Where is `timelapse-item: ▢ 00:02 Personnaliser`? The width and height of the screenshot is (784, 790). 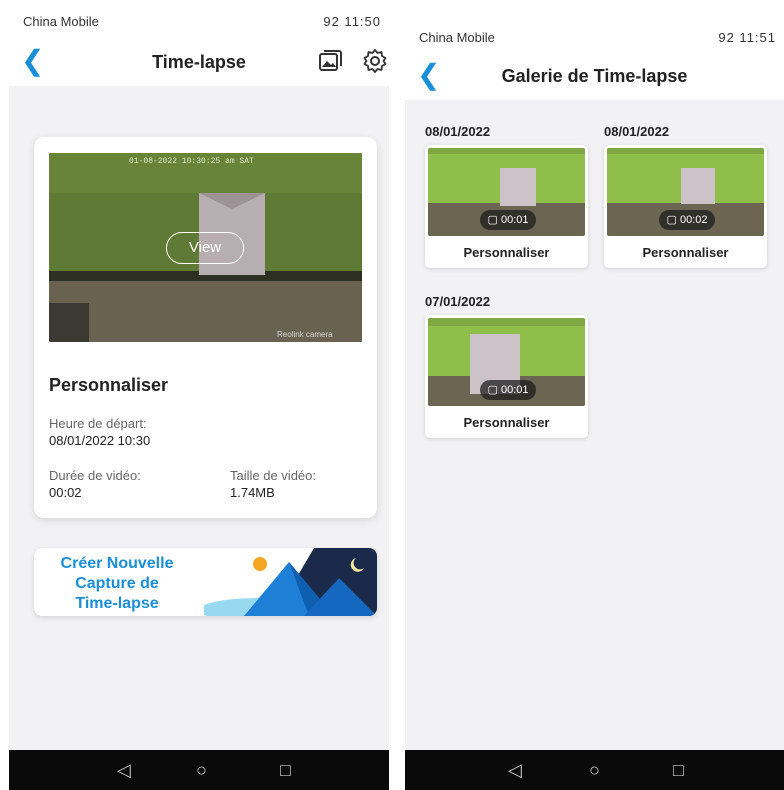
timelapse-item: ▢ 00:02 Personnaliser is located at coordinates (685, 206).